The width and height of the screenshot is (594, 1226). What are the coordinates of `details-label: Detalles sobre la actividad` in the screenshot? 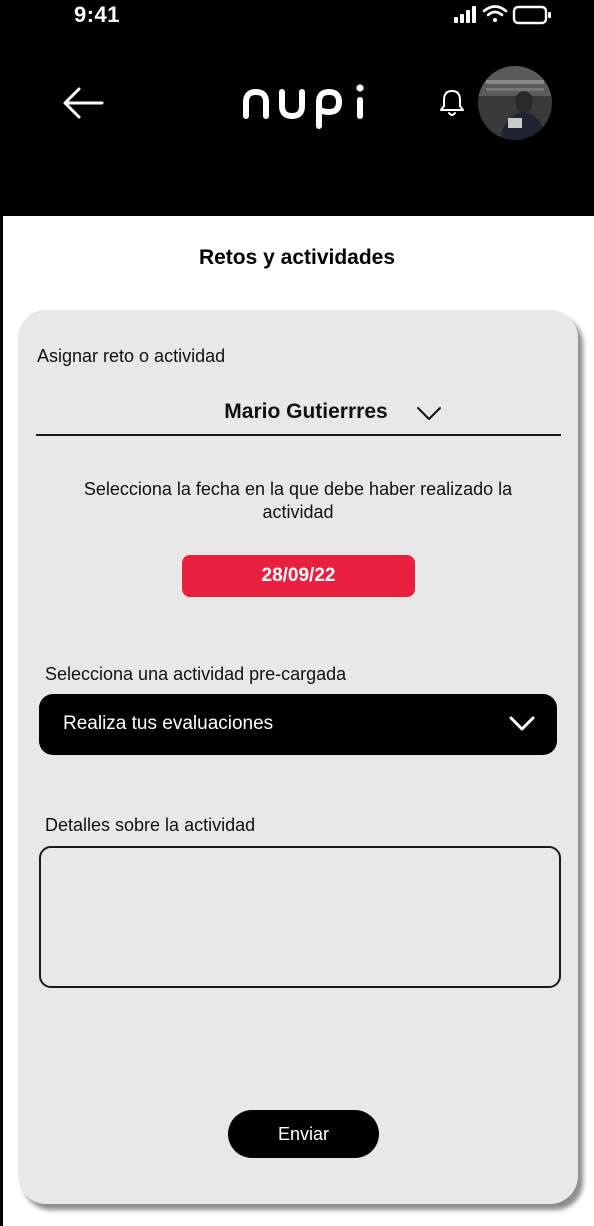 It's located at (150, 825).